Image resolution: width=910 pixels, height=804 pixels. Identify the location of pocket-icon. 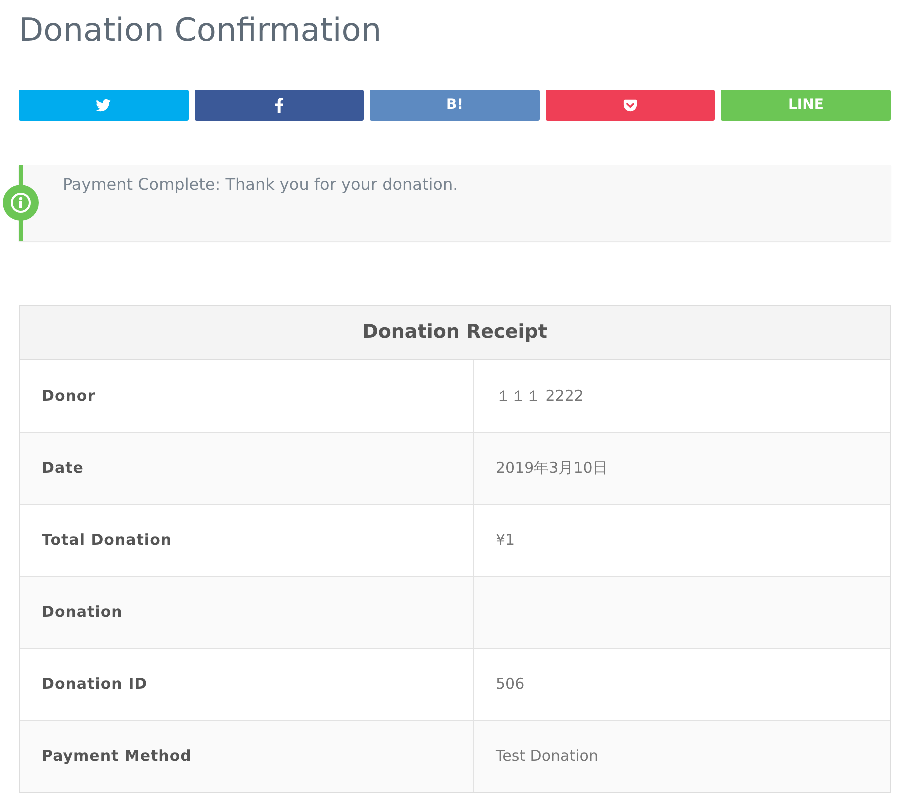
(630, 105).